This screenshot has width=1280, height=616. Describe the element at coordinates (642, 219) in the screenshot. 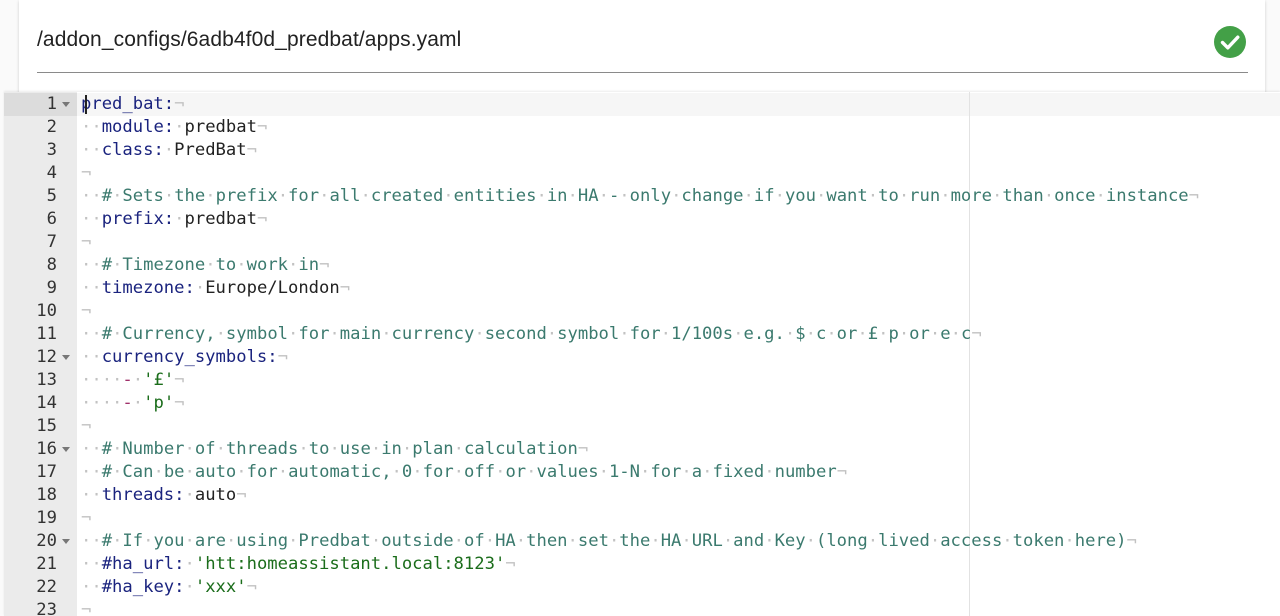

I see `code-line: 6 ··prefix:·predbat¬` at that location.